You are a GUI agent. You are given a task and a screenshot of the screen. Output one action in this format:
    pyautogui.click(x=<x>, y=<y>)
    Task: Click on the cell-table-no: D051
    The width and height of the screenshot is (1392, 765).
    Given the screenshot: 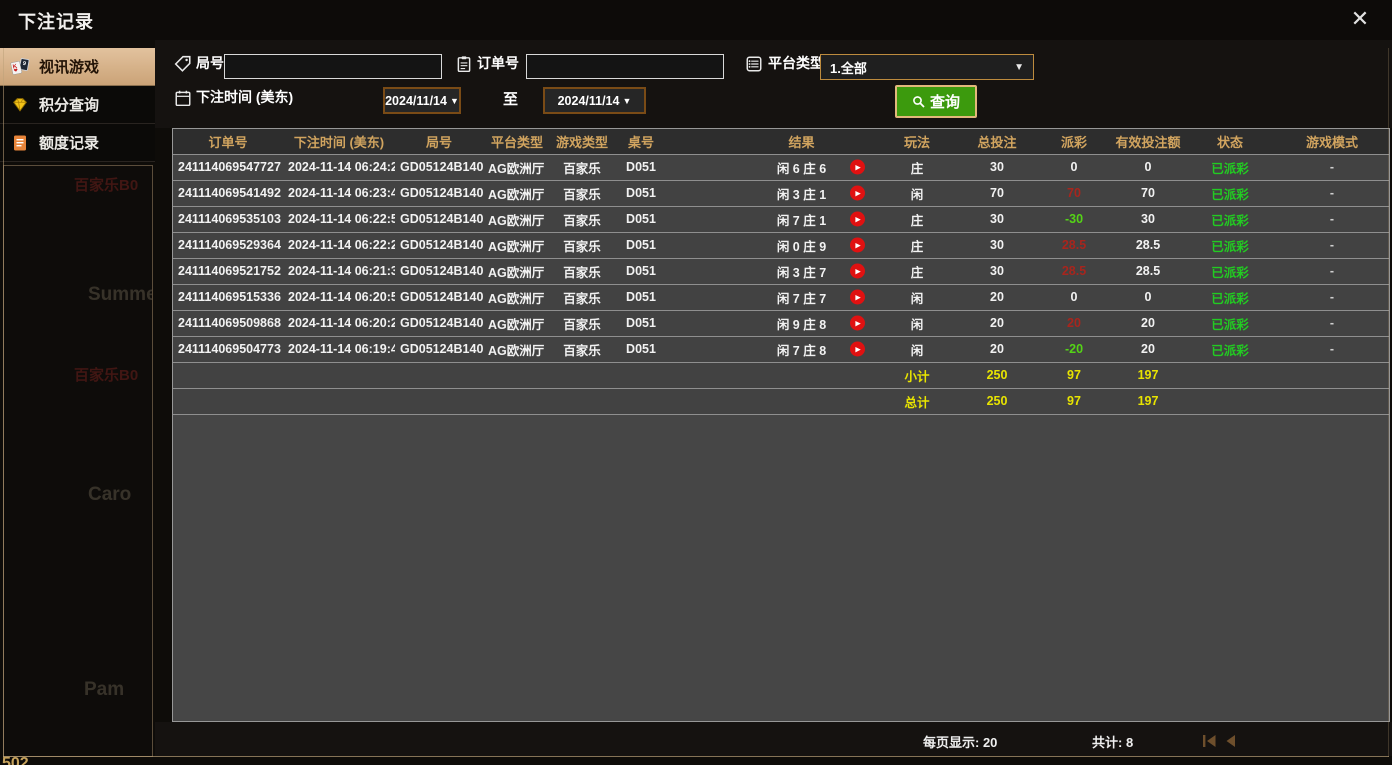 What is the action you would take?
    pyautogui.click(x=641, y=218)
    